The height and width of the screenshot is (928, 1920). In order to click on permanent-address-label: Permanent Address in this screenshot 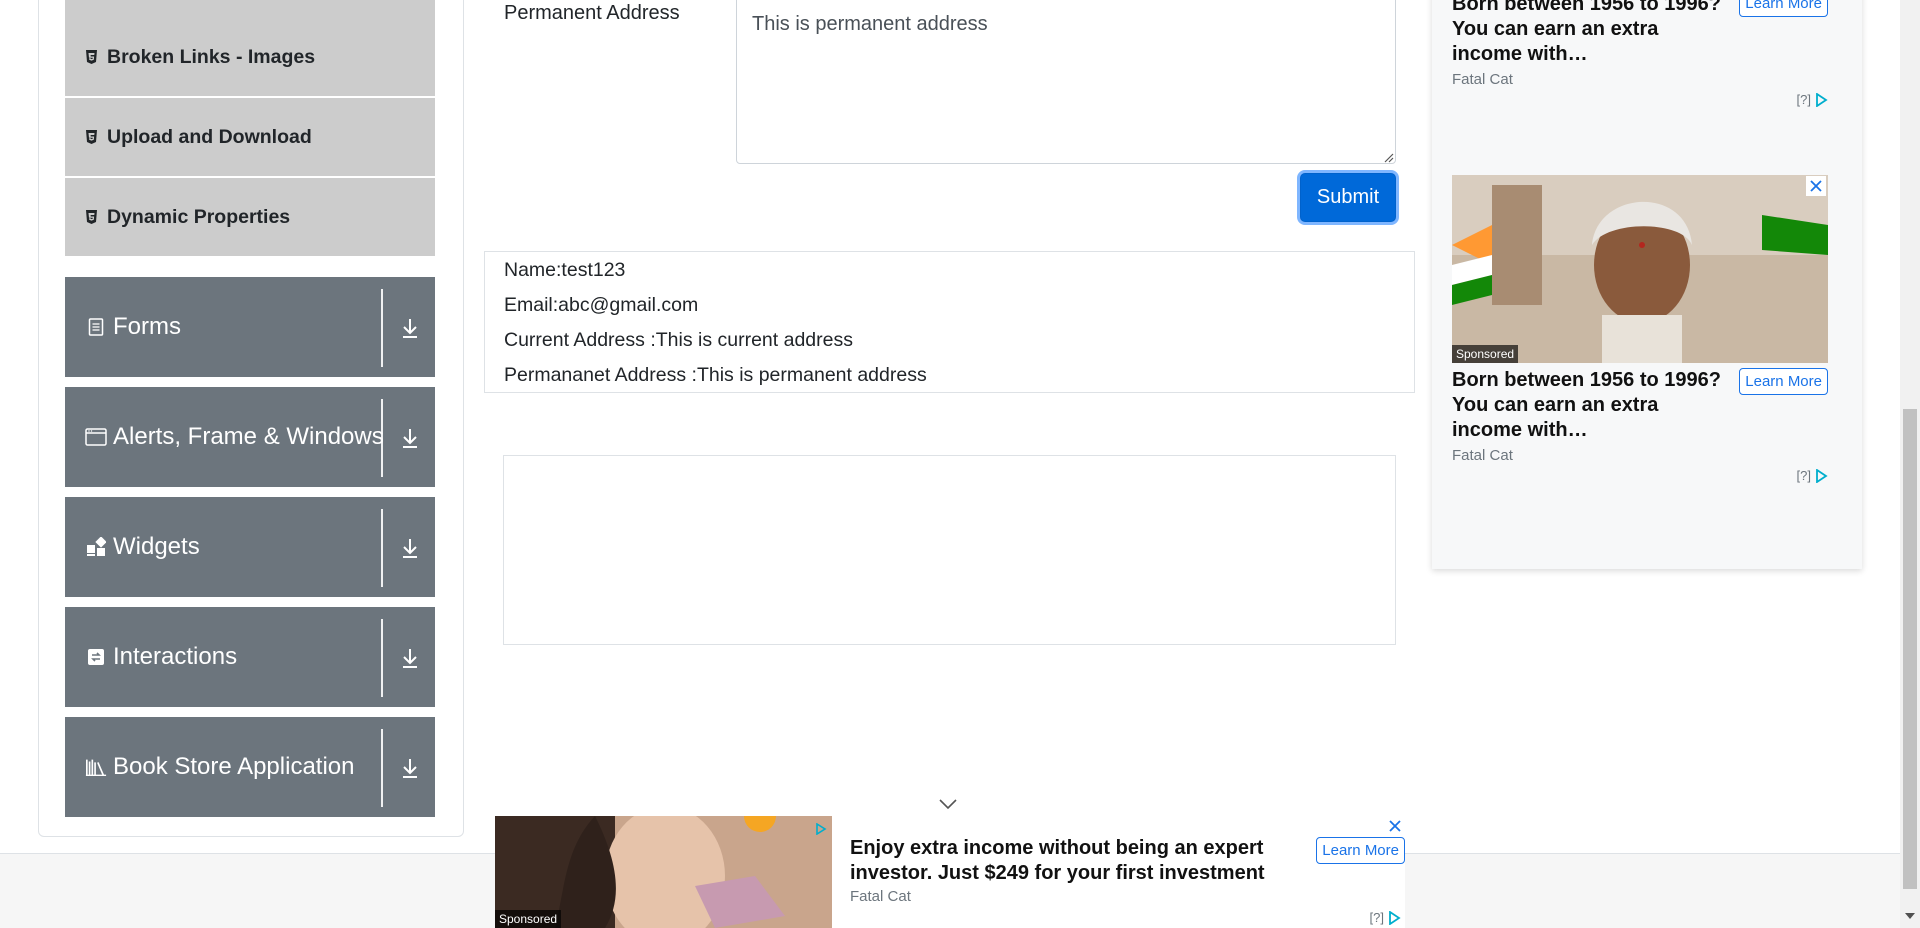, I will do `click(592, 13)`.